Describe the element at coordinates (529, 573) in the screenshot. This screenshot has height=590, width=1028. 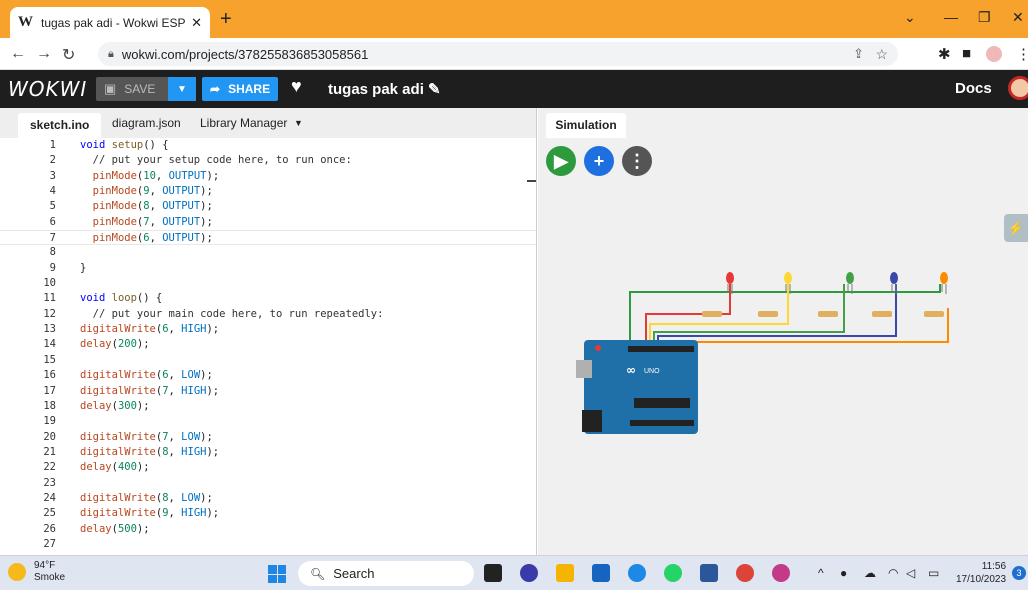
I see `chat-icon` at that location.